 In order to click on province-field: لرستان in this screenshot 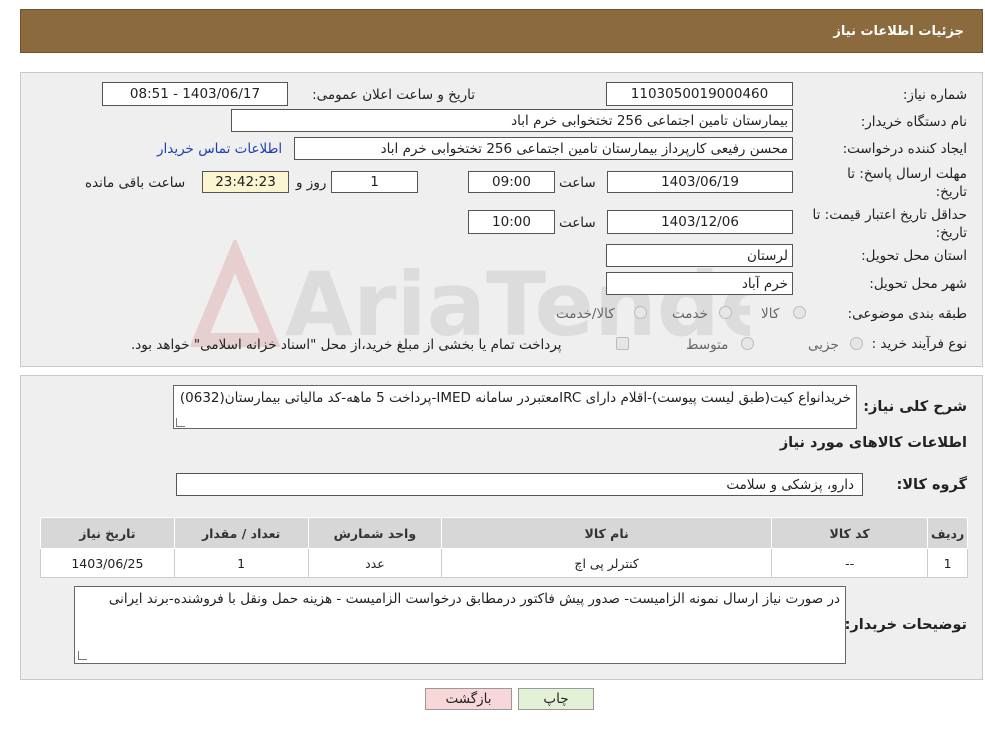, I will do `click(699, 255)`.